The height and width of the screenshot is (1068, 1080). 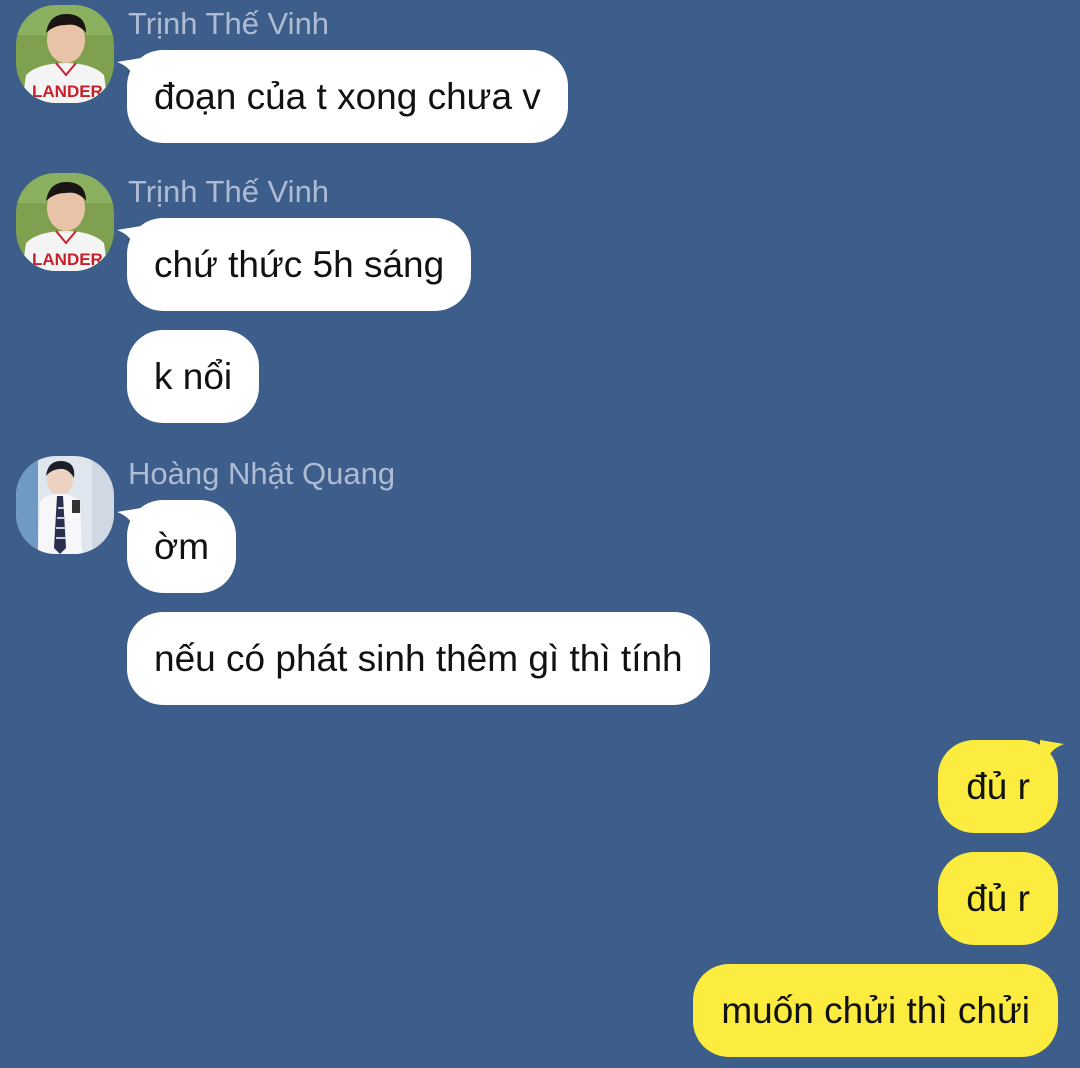 I want to click on message-bubble: ờm, so click(x=182, y=546).